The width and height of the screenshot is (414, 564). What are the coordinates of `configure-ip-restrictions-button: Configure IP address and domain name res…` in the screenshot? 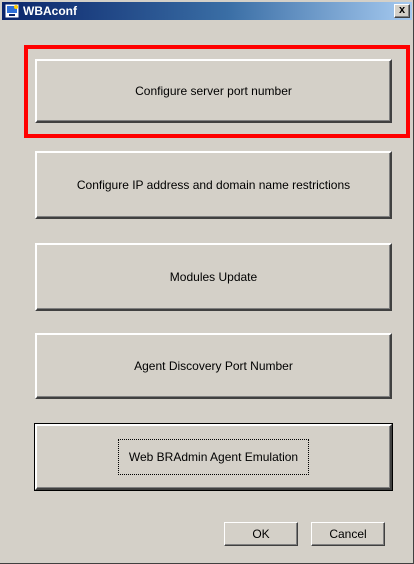 It's located at (213, 185).